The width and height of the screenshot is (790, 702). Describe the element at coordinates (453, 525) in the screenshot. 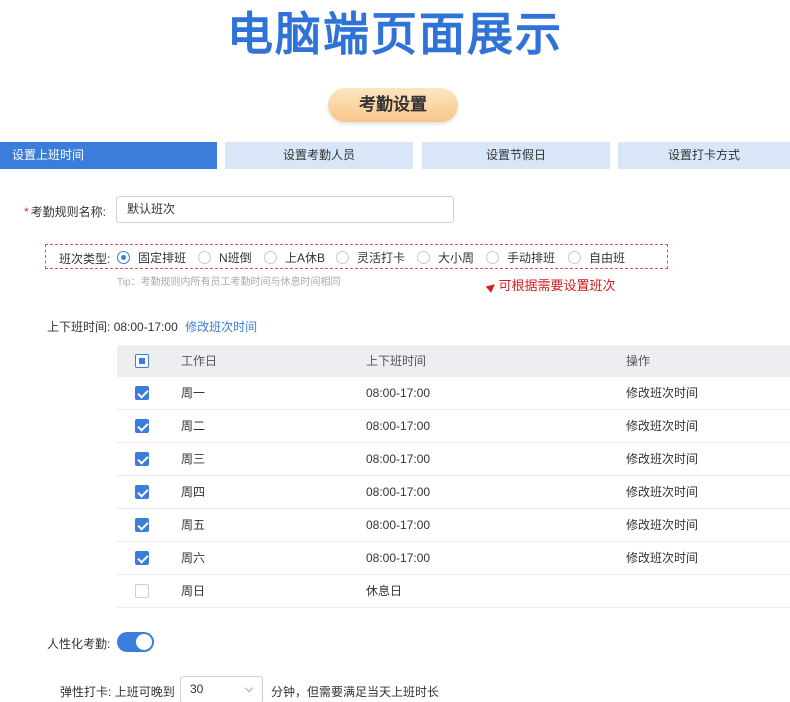

I see `table-row: 周五 08:00-17:00 修改班次时间` at that location.